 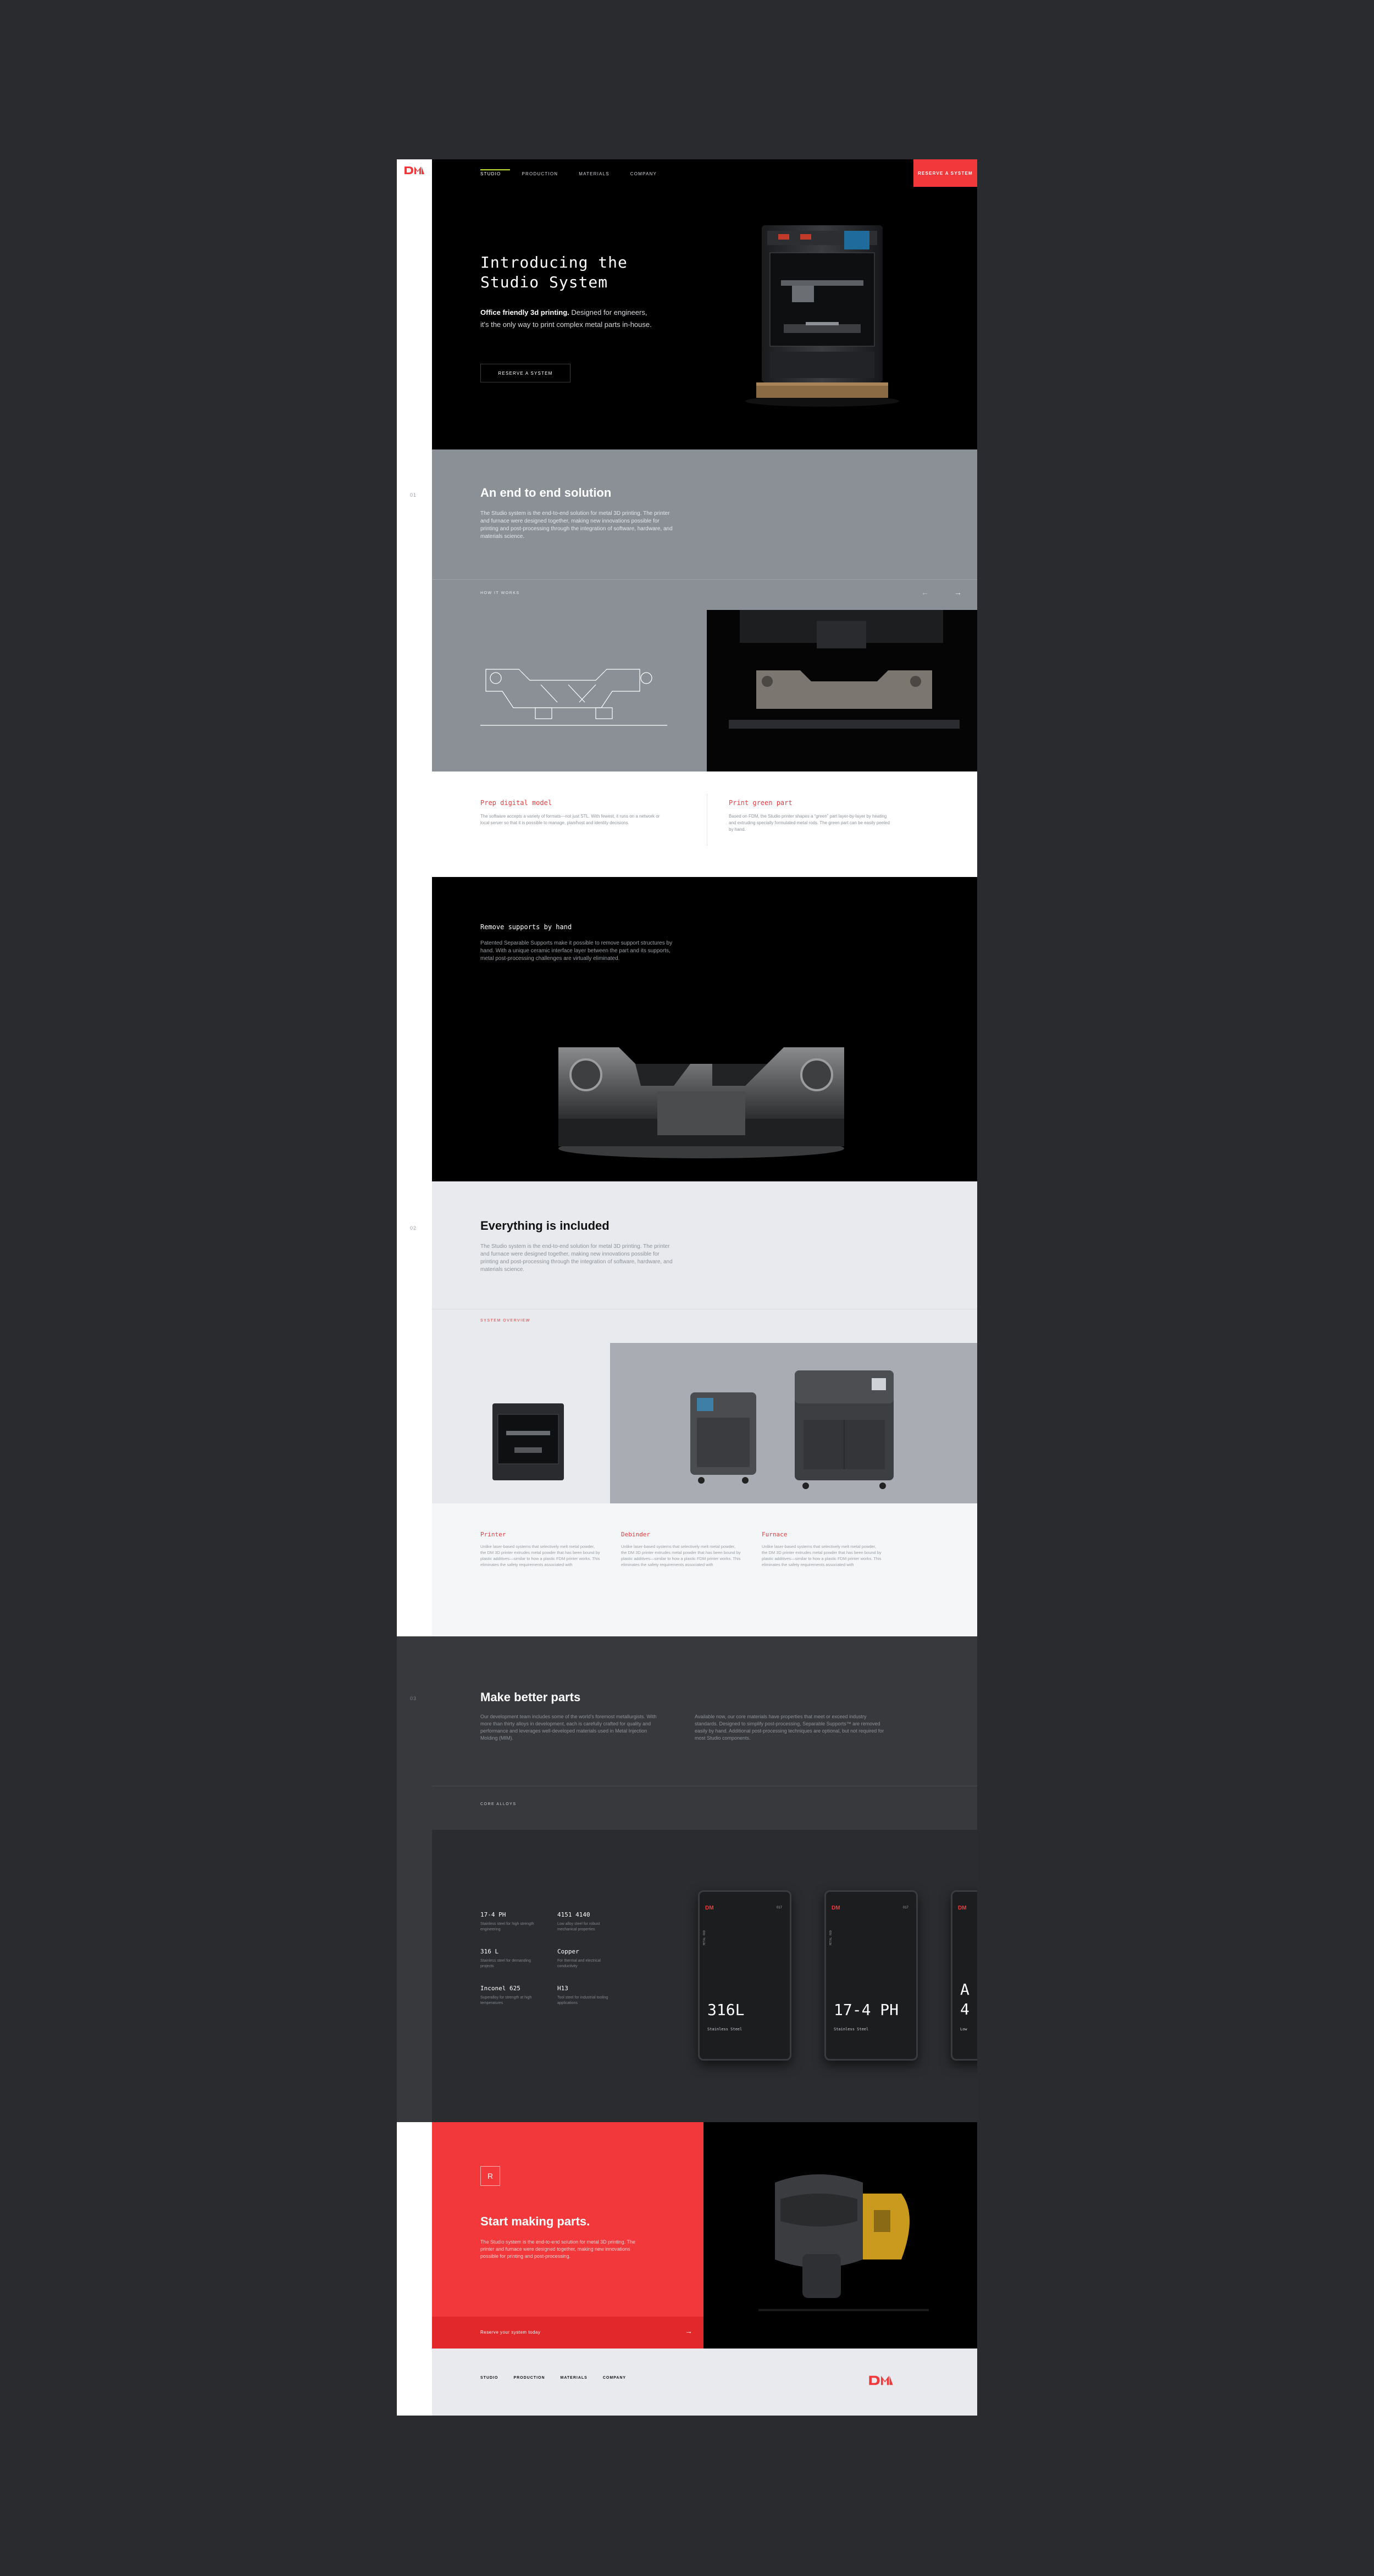 What do you see at coordinates (414, 610) in the screenshot?
I see `left-rail-01: 01` at bounding box center [414, 610].